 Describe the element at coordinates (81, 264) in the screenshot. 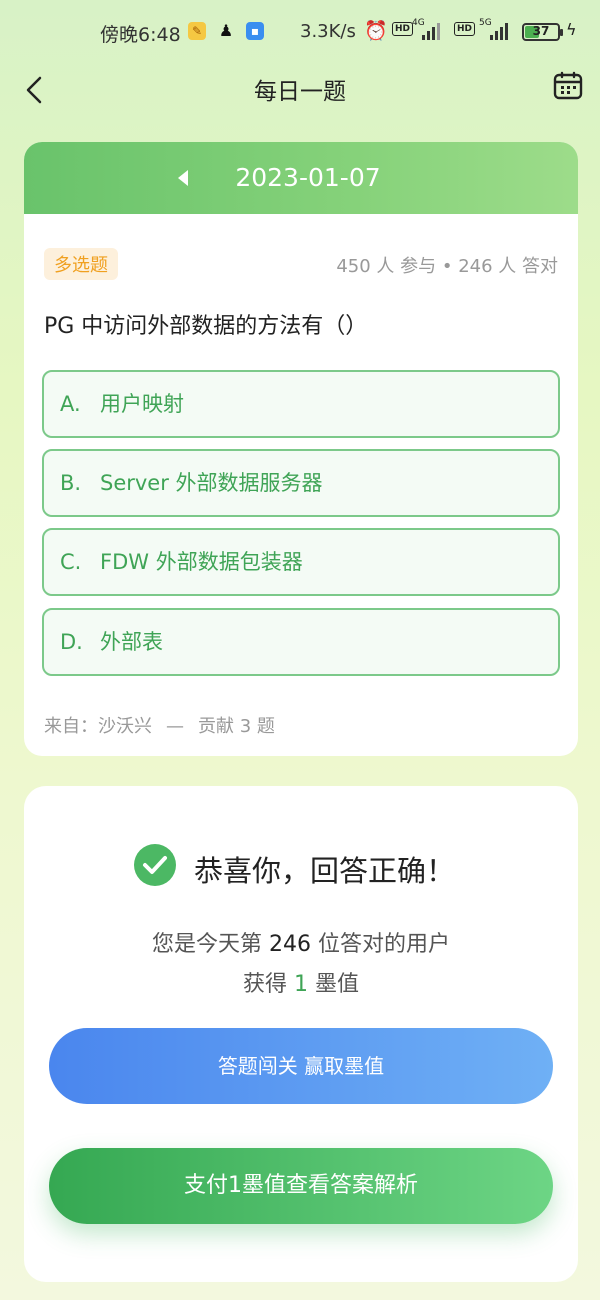

I see `question-type-tag: 多选题` at that location.